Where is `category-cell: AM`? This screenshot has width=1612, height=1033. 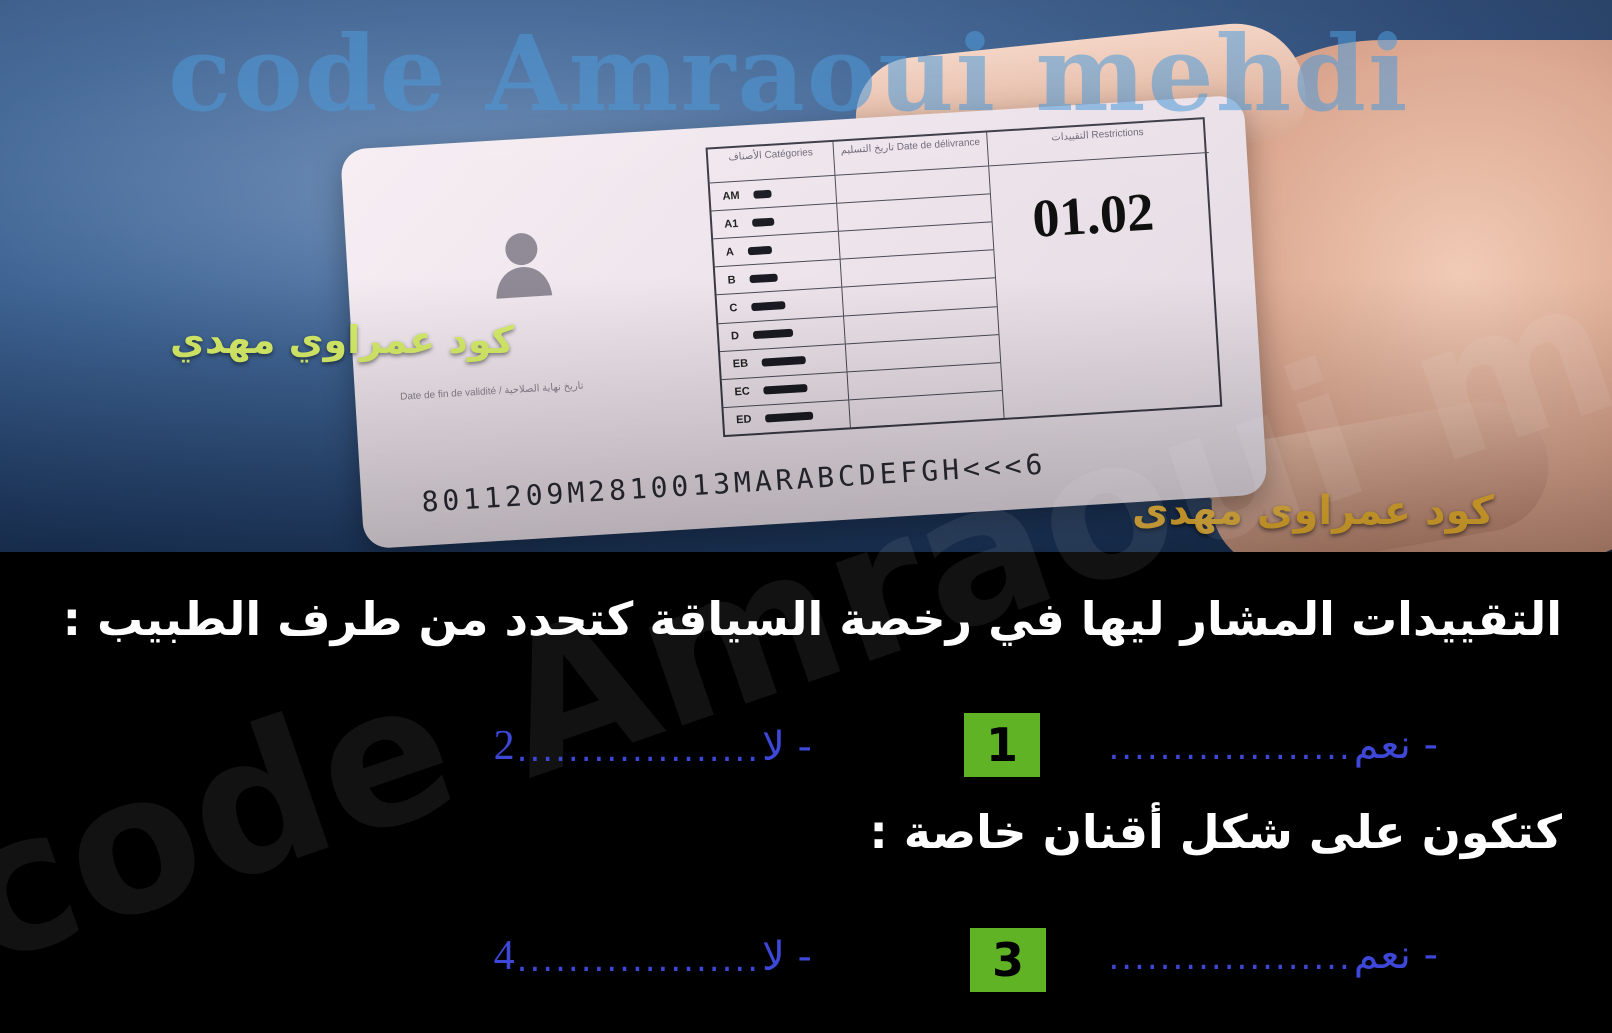
category-cell: AM is located at coordinates (773, 193).